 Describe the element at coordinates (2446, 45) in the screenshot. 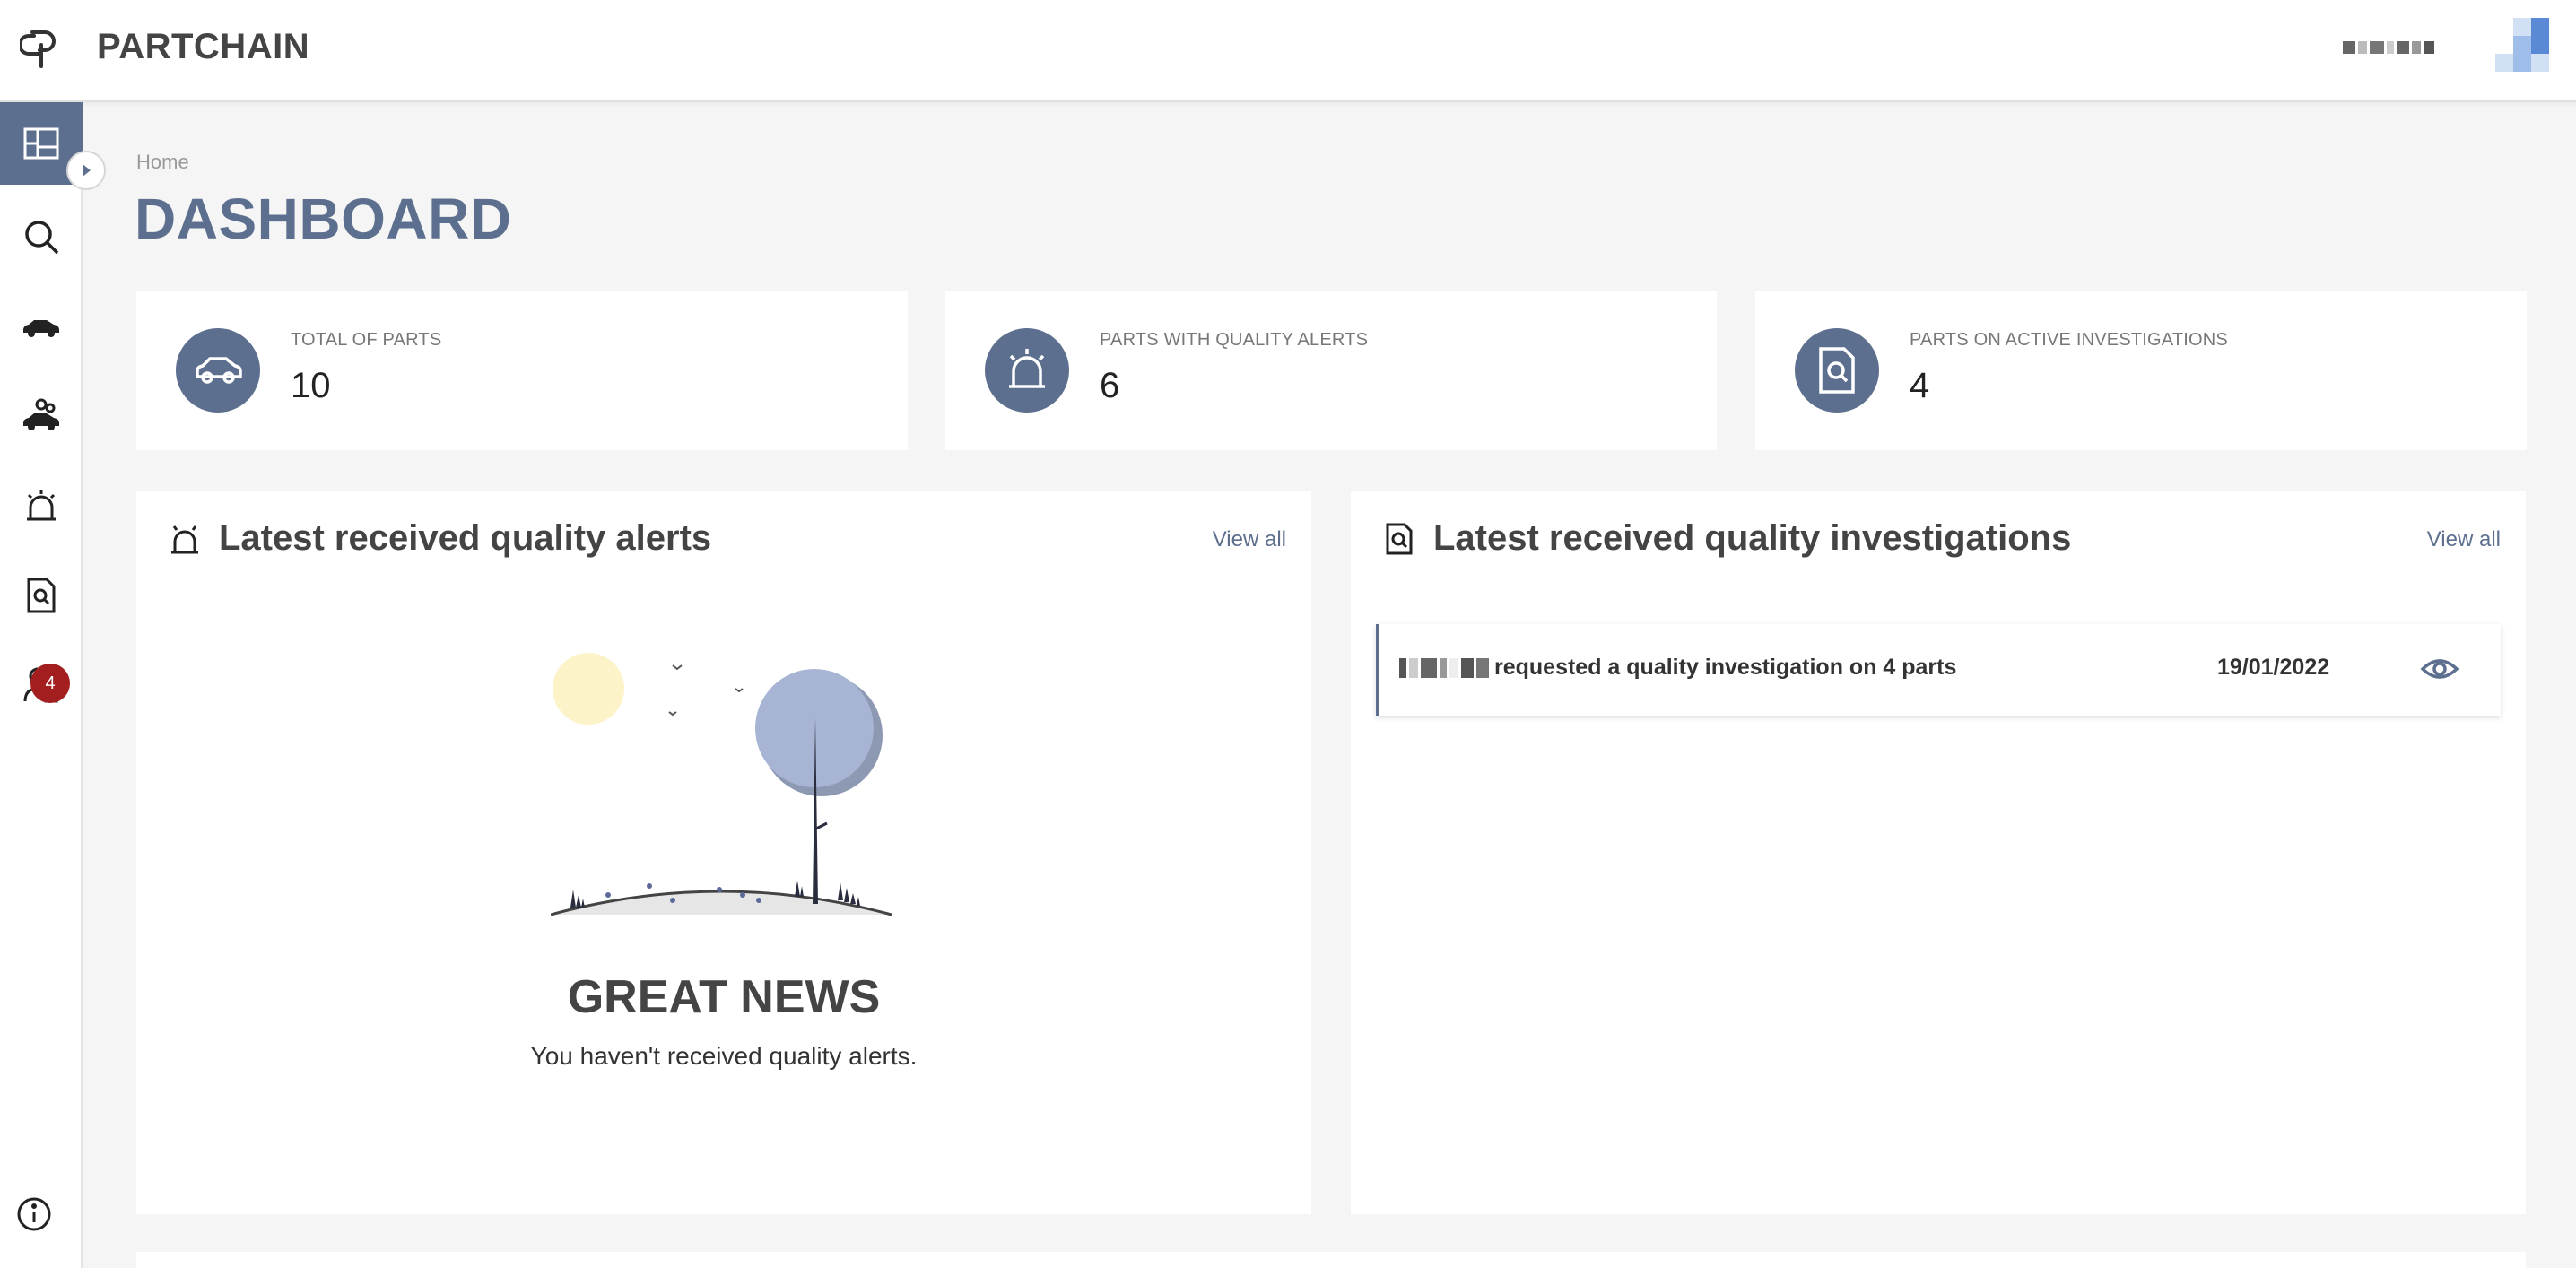

I see `user-menu` at that location.